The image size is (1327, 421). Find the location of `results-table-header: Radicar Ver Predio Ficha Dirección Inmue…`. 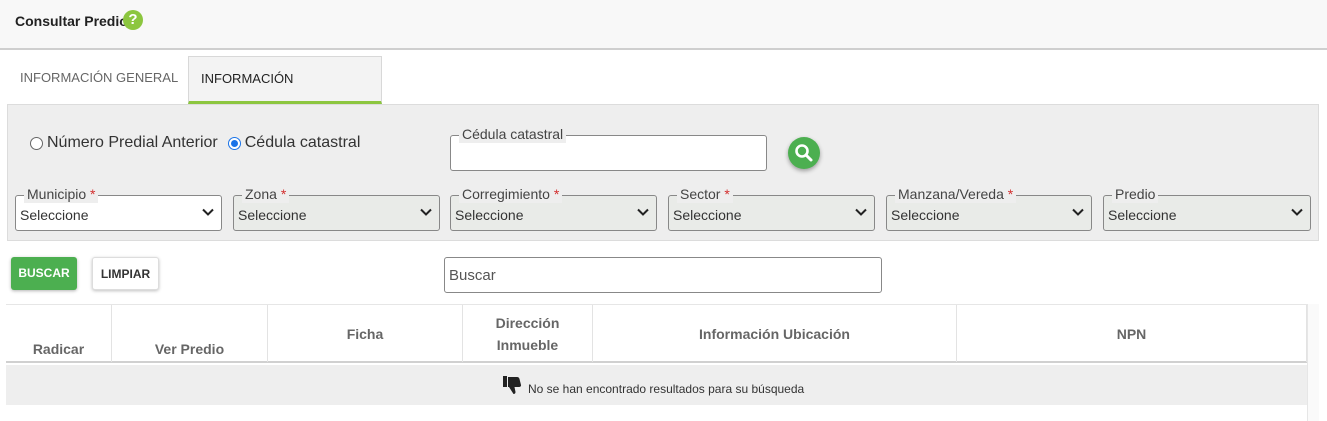

results-table-header: Radicar Ver Predio Ficha Dirección Inmue… is located at coordinates (656, 333).